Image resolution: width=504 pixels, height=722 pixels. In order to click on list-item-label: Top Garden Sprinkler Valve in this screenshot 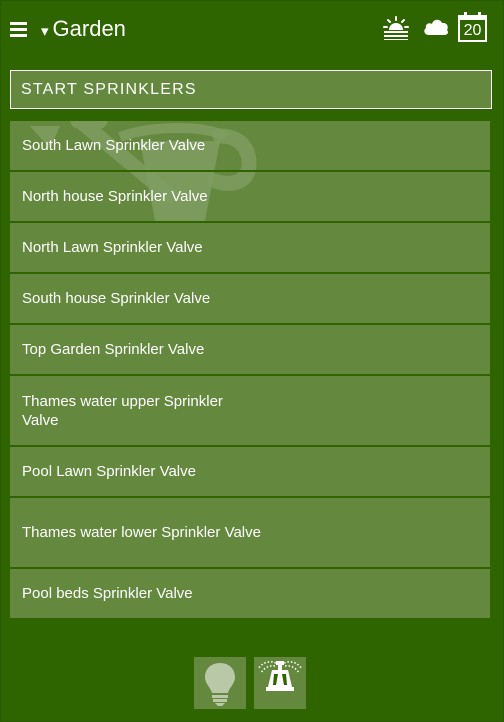, I will do `click(113, 349)`.